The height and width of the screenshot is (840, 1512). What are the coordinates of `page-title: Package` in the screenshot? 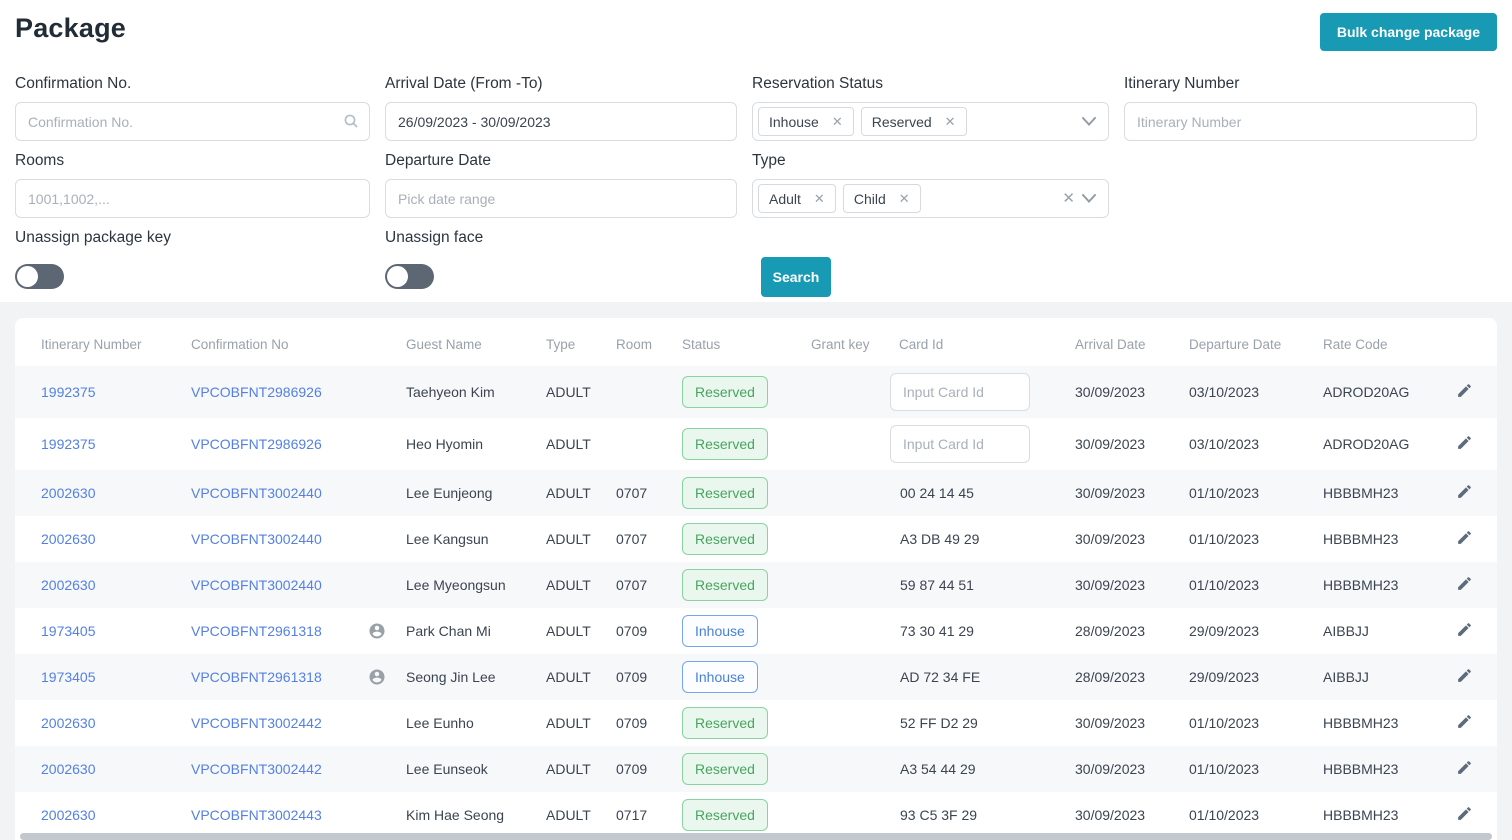 It's located at (70, 28).